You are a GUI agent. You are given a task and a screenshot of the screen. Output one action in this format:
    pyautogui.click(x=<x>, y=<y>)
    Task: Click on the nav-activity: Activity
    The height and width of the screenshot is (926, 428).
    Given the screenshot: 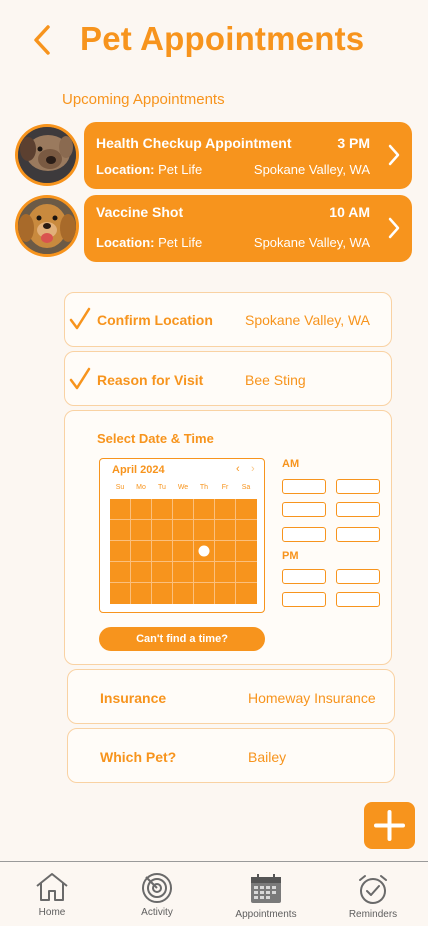 What is the action you would take?
    pyautogui.click(x=157, y=894)
    